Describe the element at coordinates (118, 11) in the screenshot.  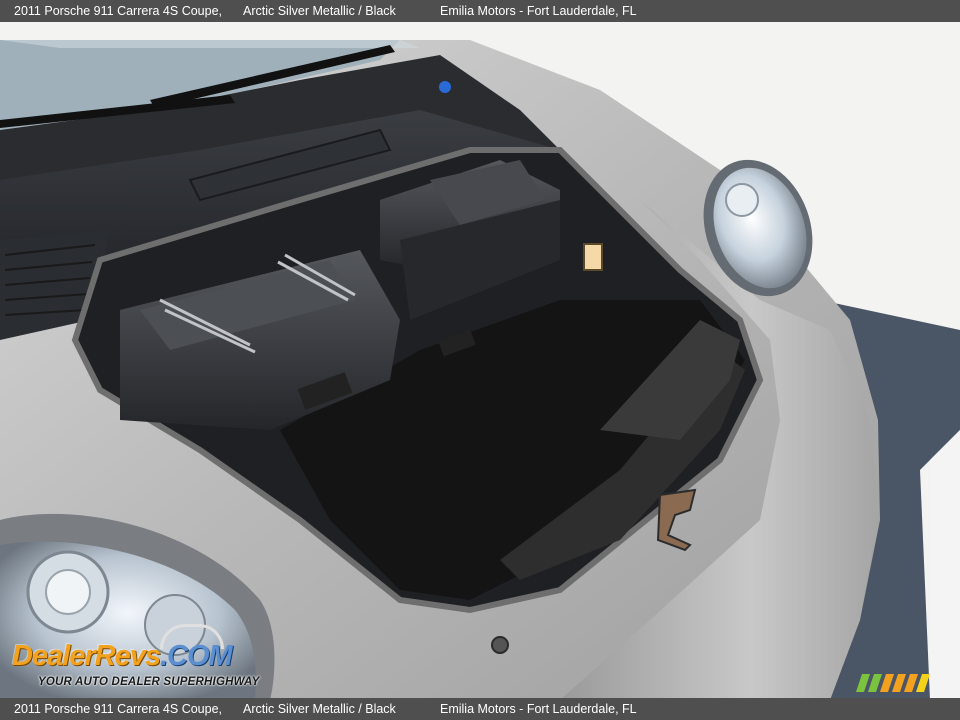
I see `caption-vehicle: 2011 Porsche 911 Carrera 4S Coupe,` at that location.